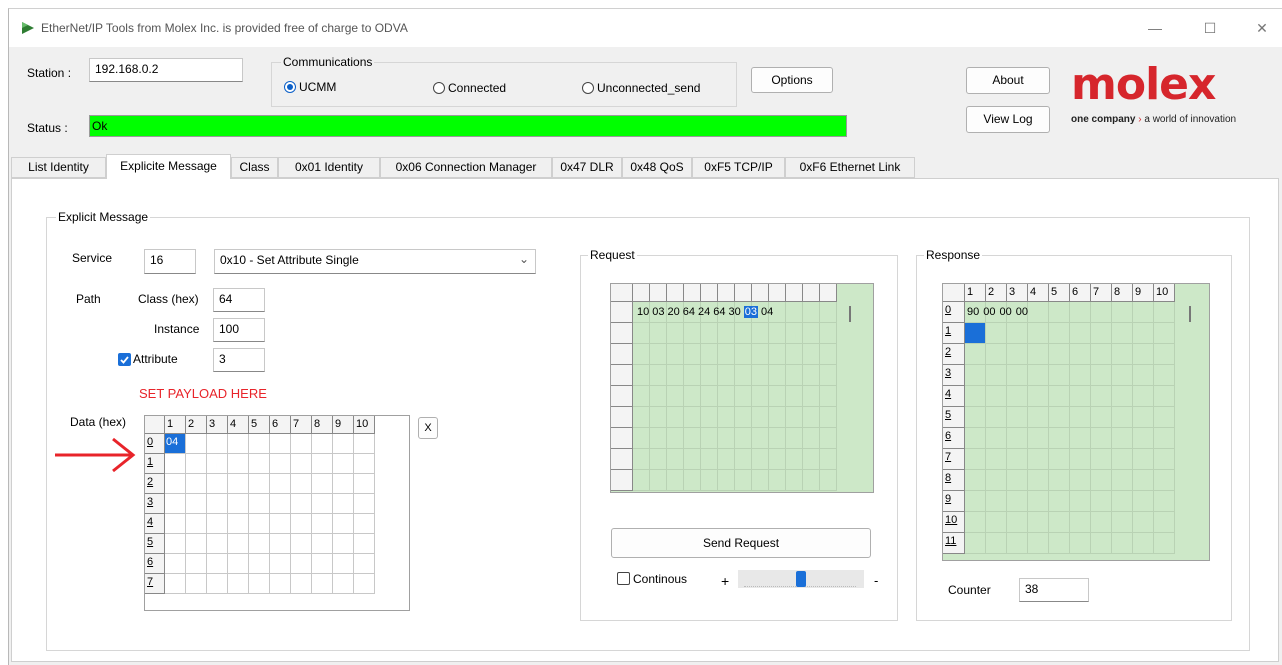 This screenshot has width=1282, height=665. What do you see at coordinates (623, 578) in the screenshot?
I see `continuous-checkbox` at bounding box center [623, 578].